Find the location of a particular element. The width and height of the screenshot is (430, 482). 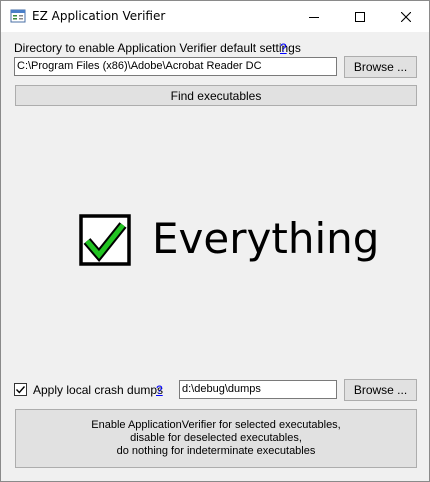

crash-dumps-checkbox is located at coordinates (20, 389).